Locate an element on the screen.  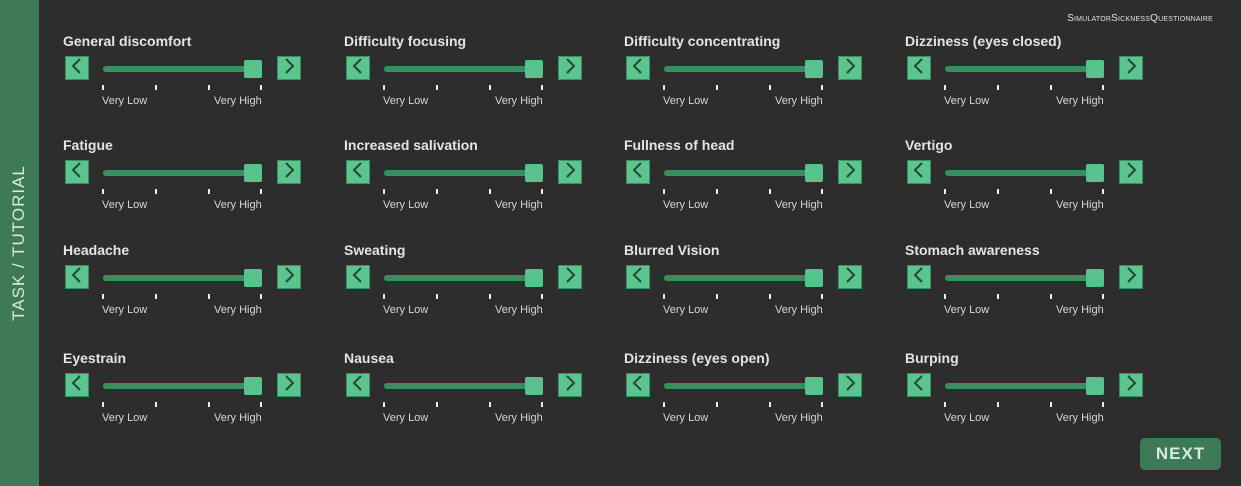
next-button: NEXT is located at coordinates (1180, 454).